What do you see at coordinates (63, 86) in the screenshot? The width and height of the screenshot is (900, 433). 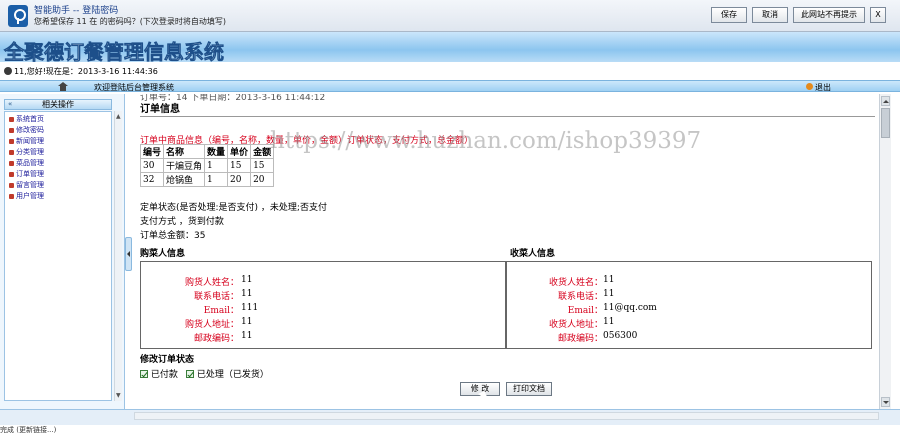 I see `home-icon` at bounding box center [63, 86].